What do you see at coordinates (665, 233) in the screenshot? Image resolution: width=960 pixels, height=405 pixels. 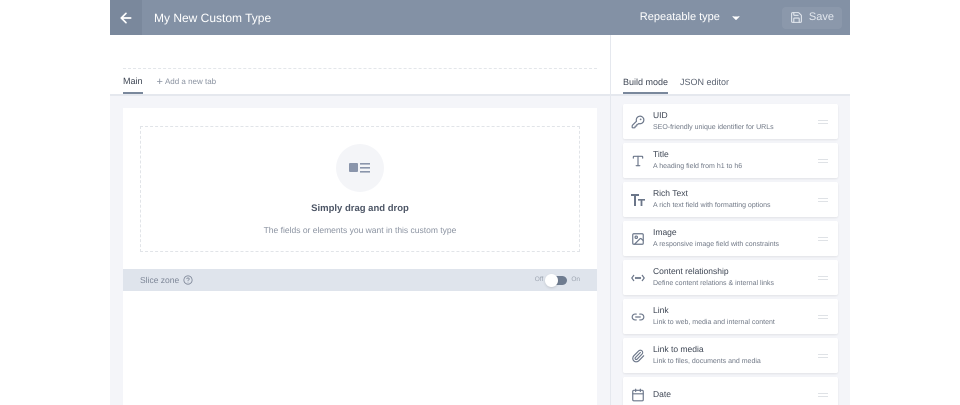 I see `field-title: Image` at bounding box center [665, 233].